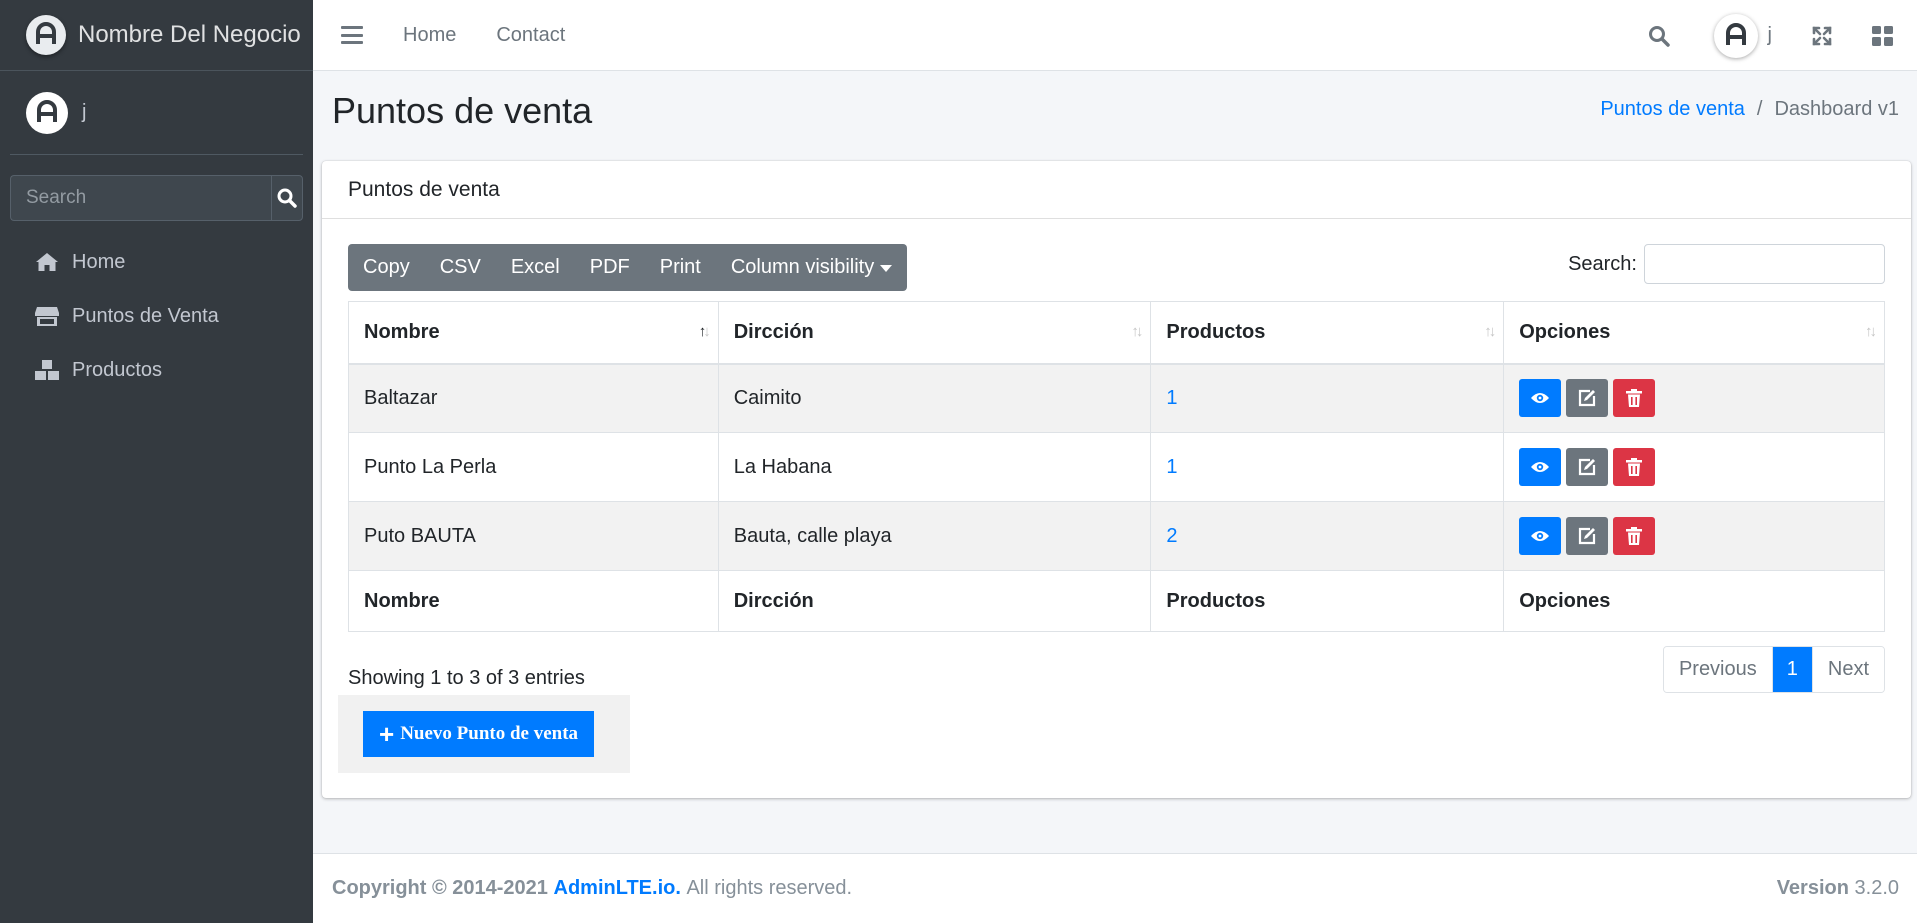  I want to click on table-search-input, so click(1764, 264).